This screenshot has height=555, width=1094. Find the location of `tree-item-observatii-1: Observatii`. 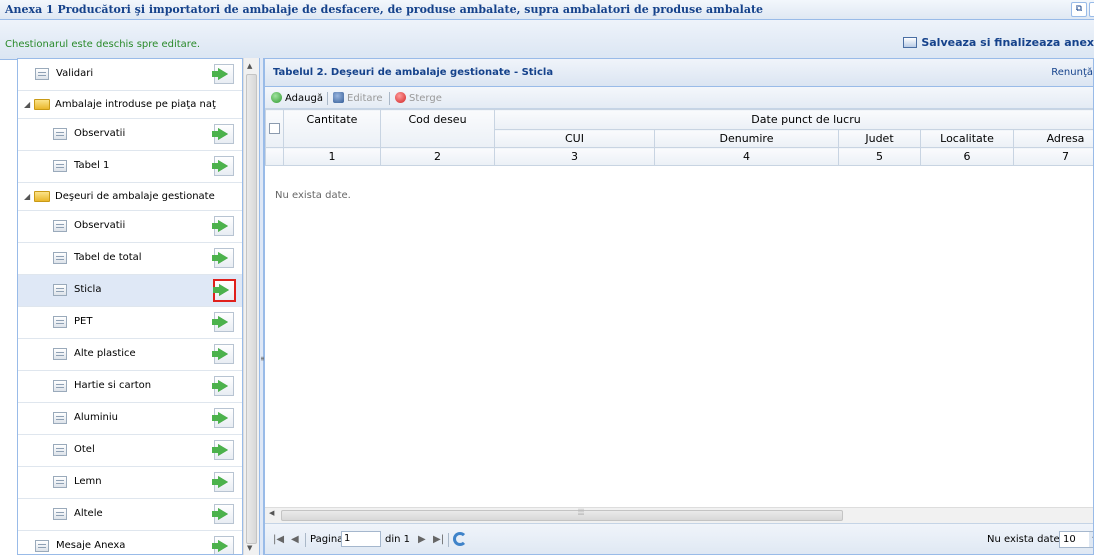

tree-item-observatii-1: Observatii is located at coordinates (130, 135).